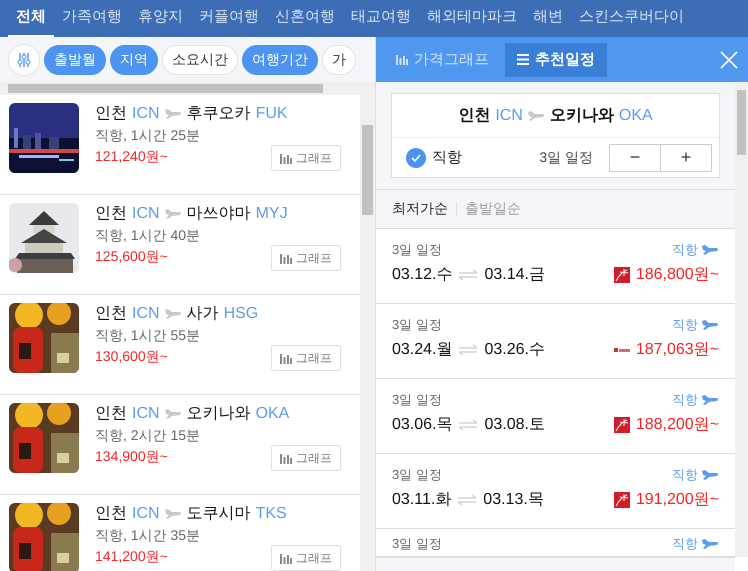  What do you see at coordinates (147, 436) in the screenshot?
I see `flight-info: 직항, 2시간 15분` at bounding box center [147, 436].